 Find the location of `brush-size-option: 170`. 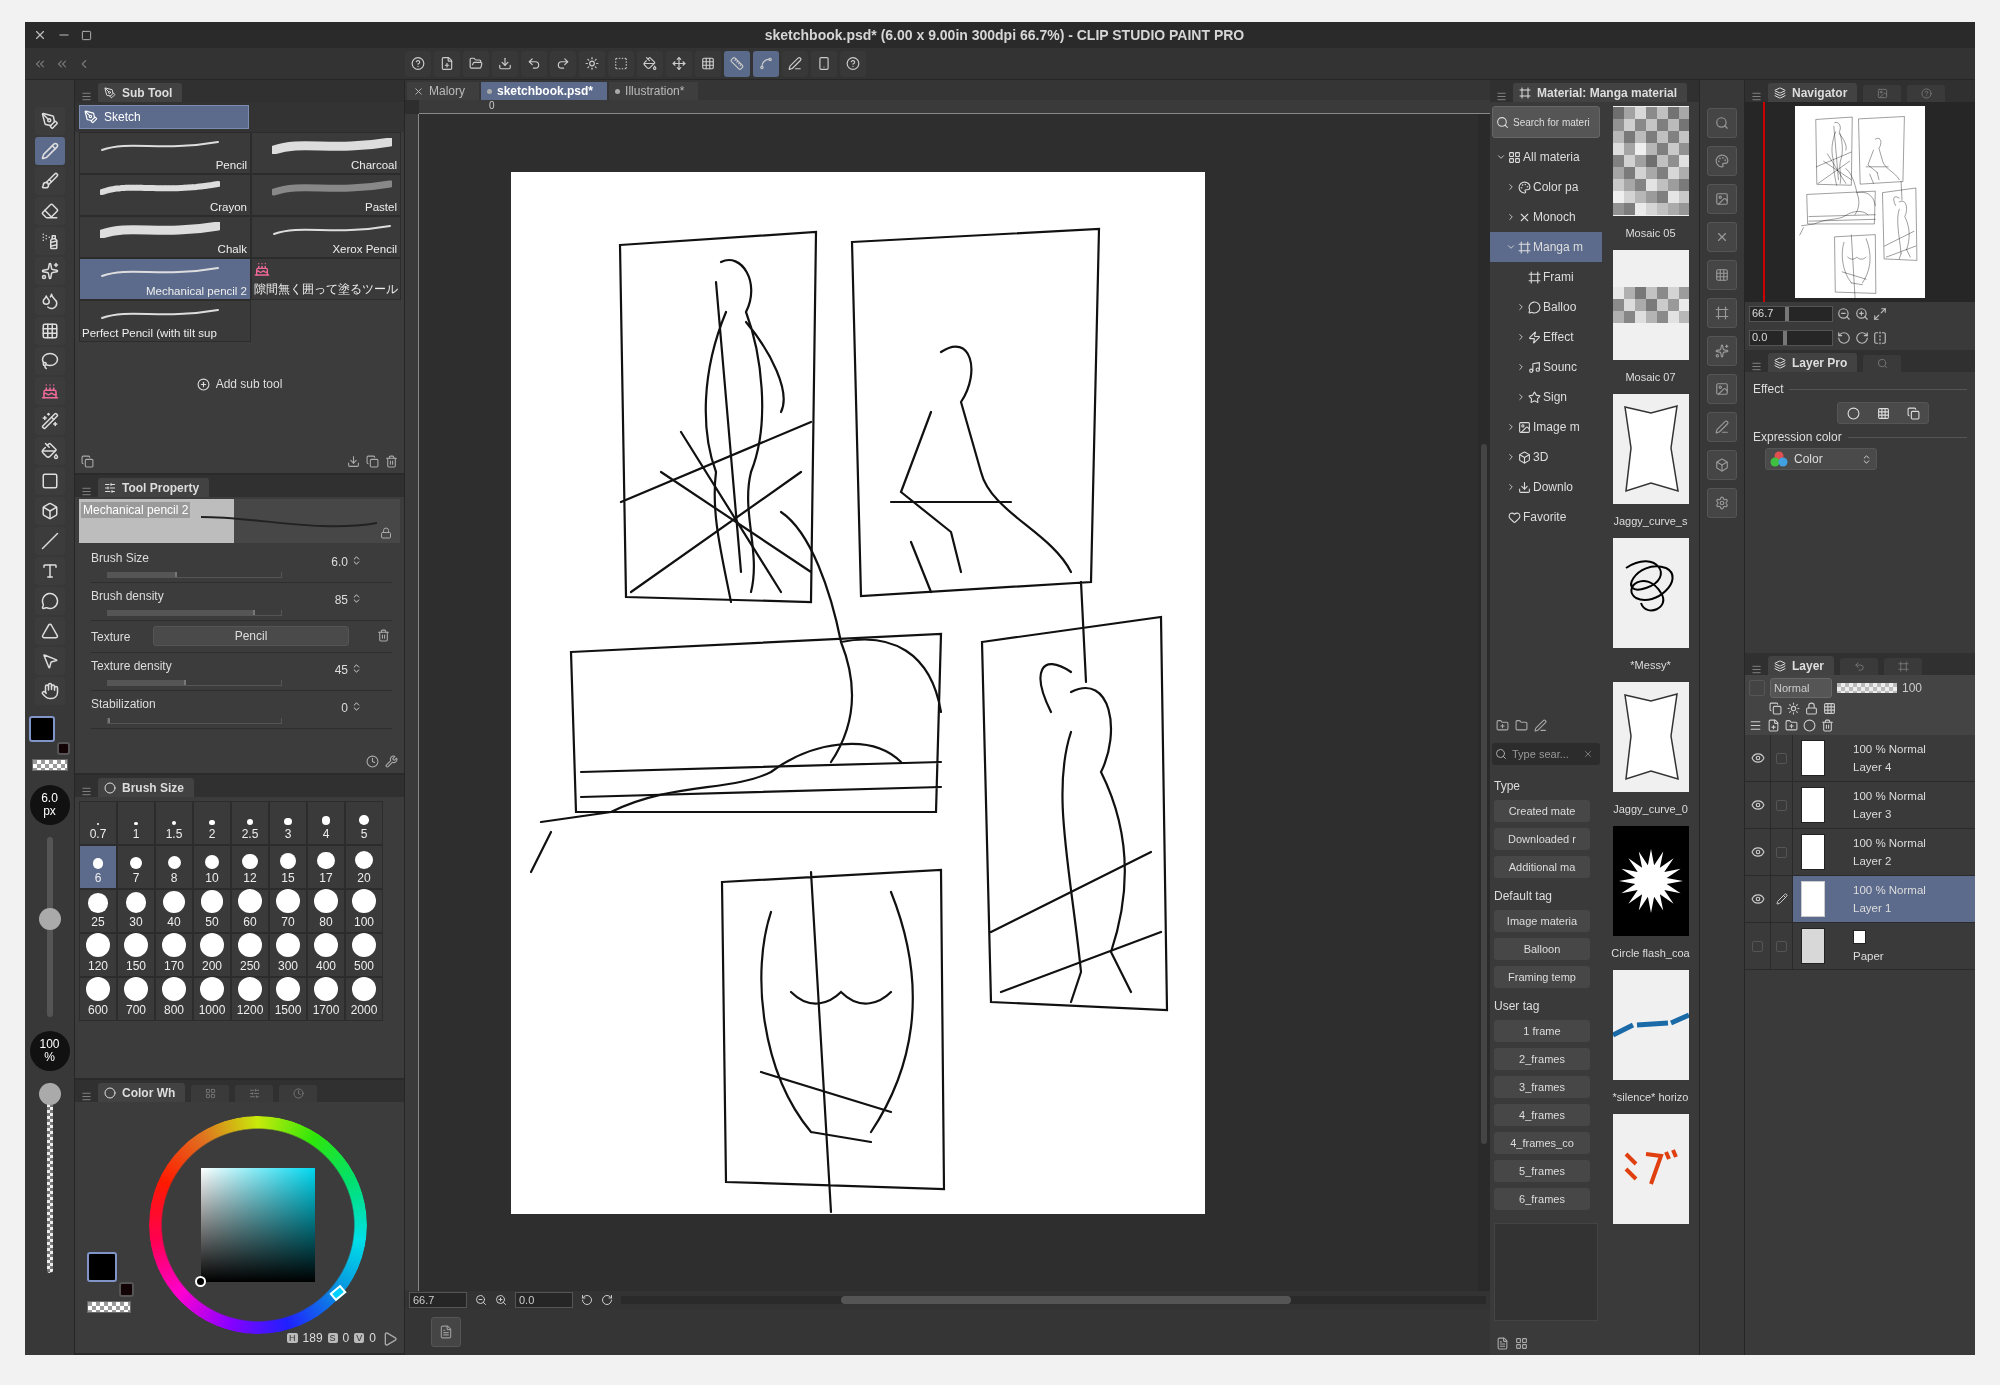

brush-size-option: 170 is located at coordinates (174, 955).